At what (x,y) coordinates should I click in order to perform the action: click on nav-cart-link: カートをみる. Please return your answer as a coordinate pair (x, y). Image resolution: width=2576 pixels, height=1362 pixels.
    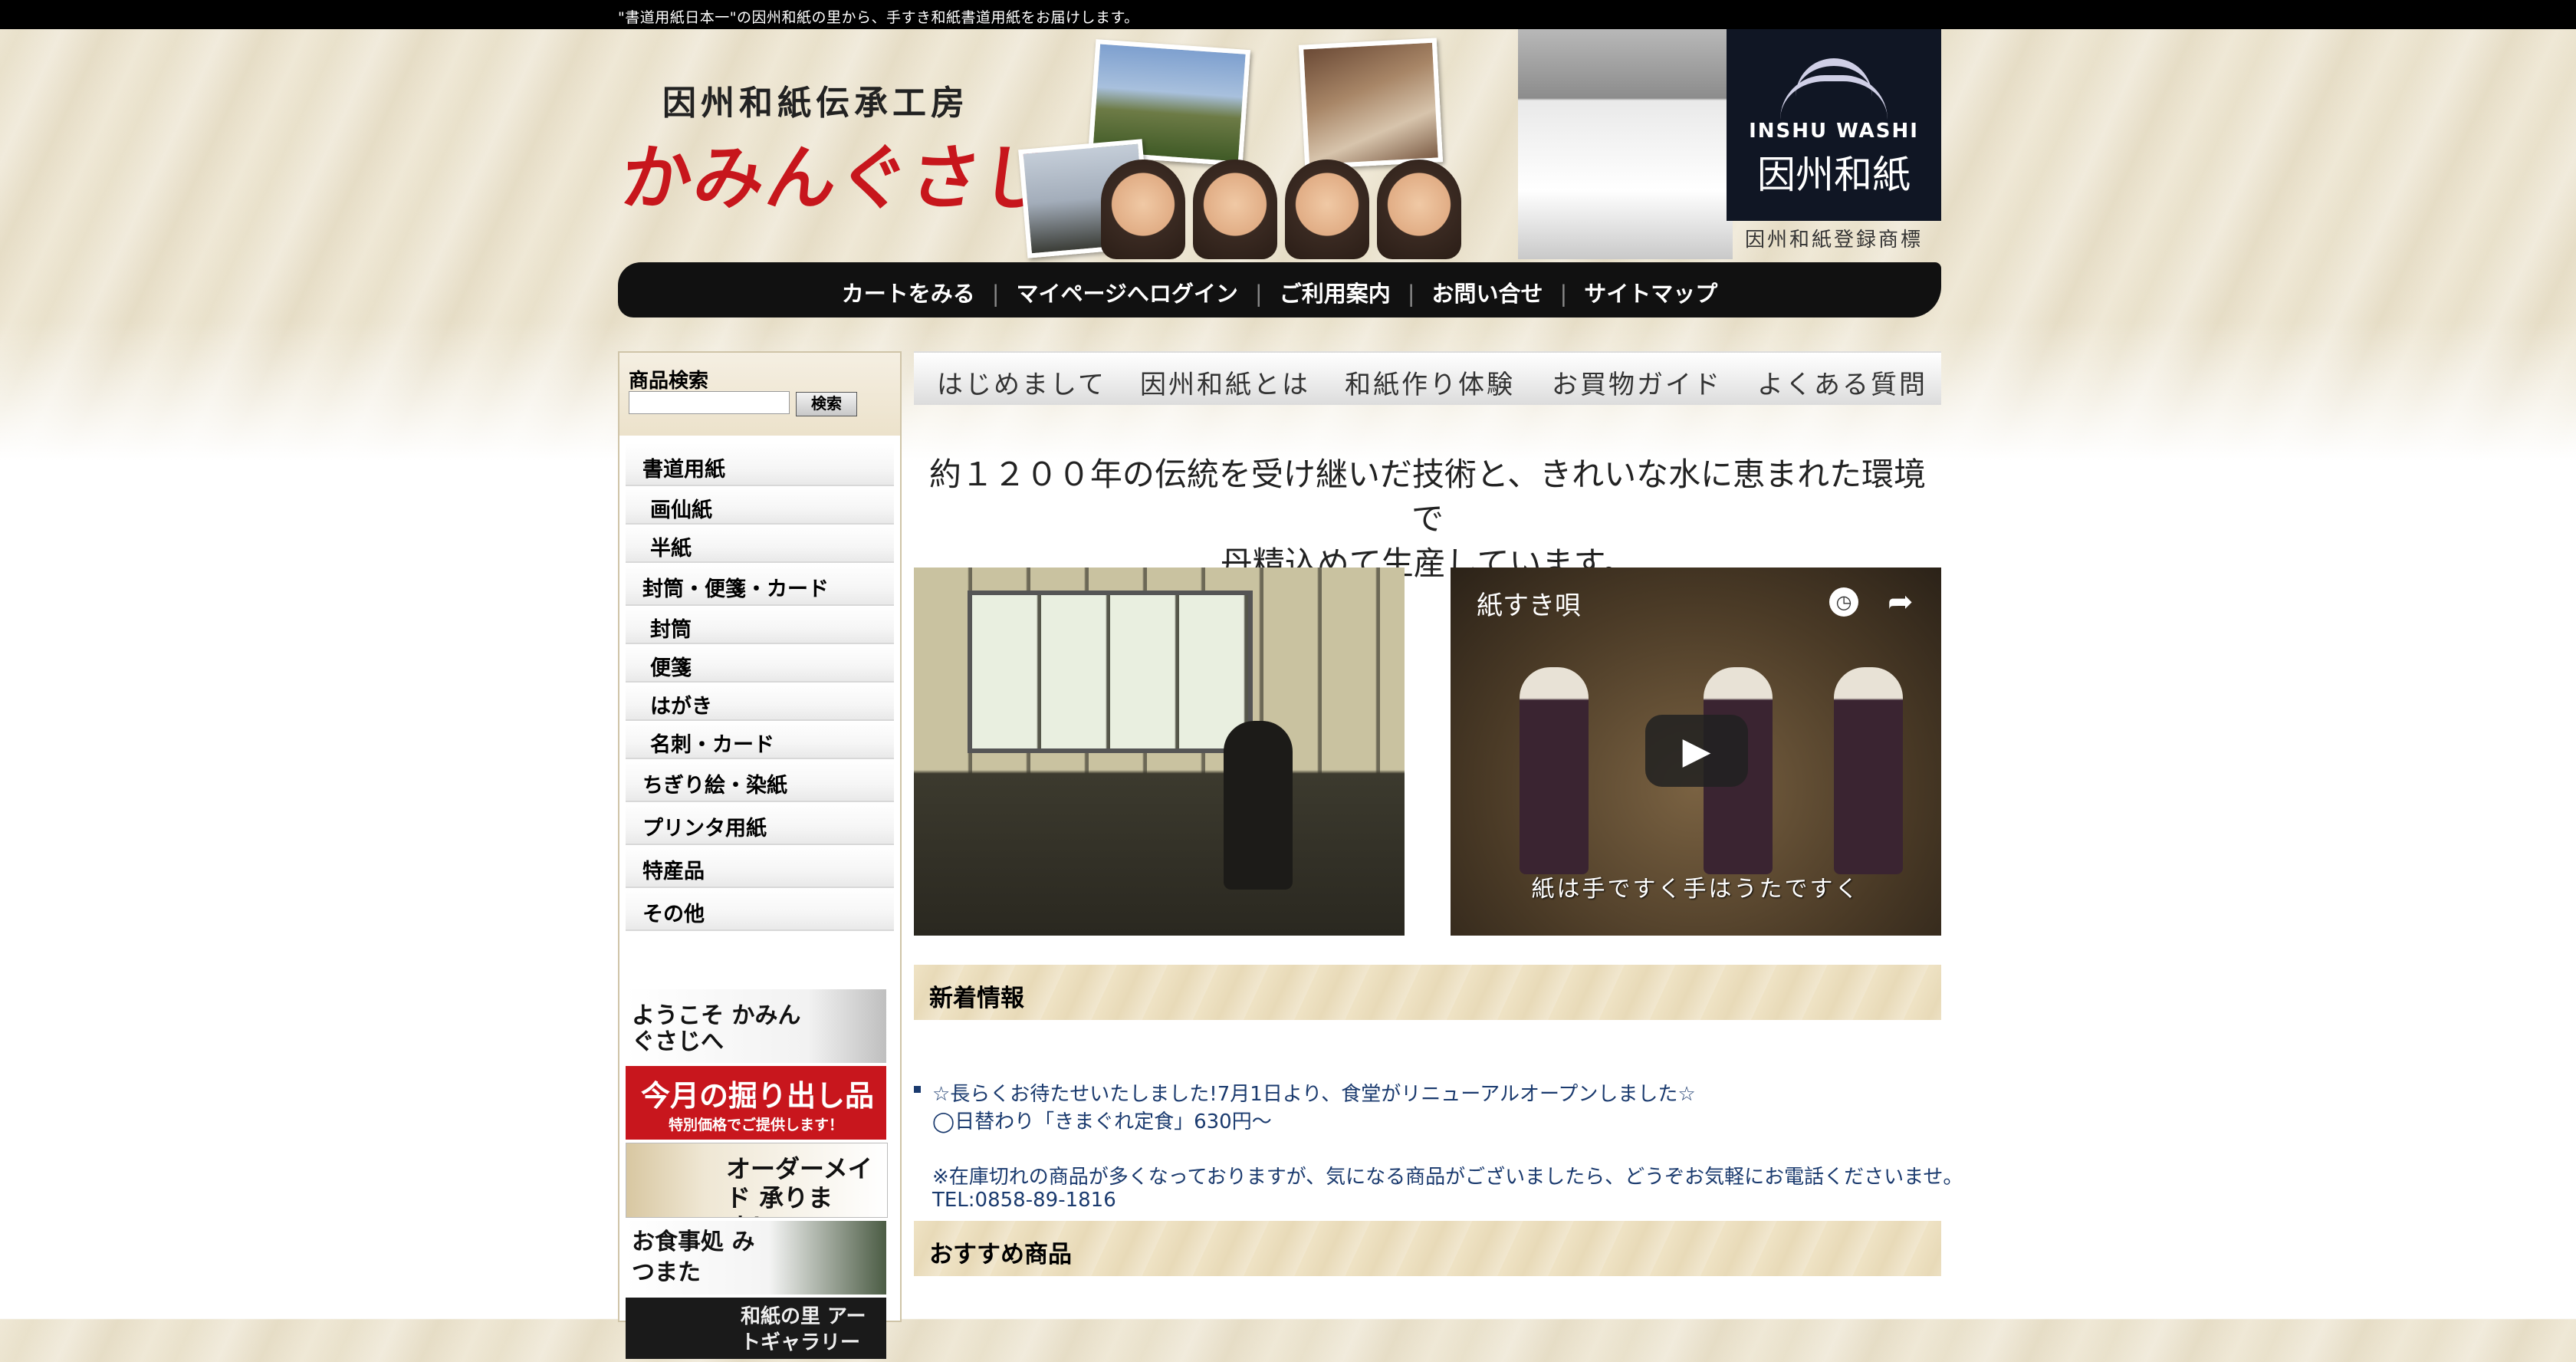
    Looking at the image, I should click on (909, 292).